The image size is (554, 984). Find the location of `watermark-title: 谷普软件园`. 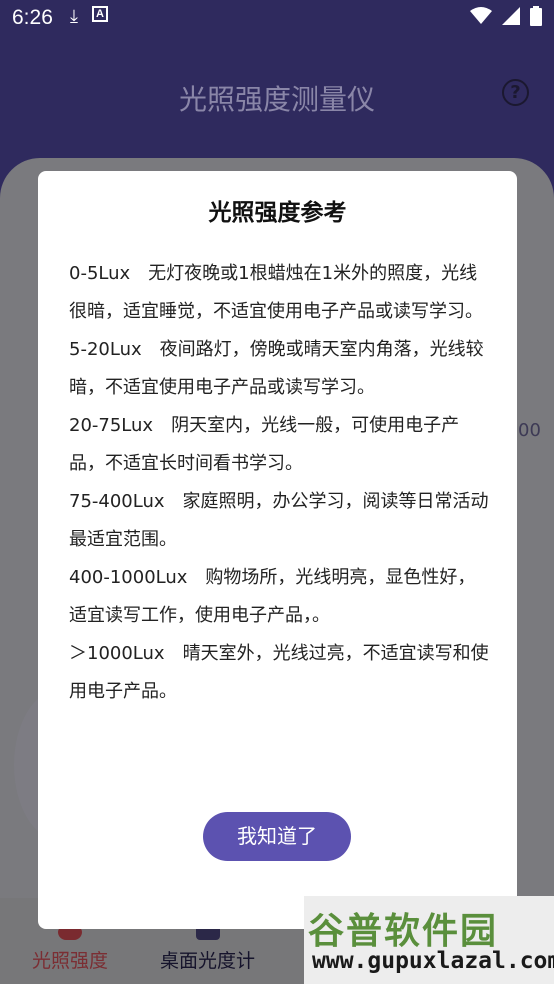

watermark-title: 谷普软件园 is located at coordinates (403, 931).